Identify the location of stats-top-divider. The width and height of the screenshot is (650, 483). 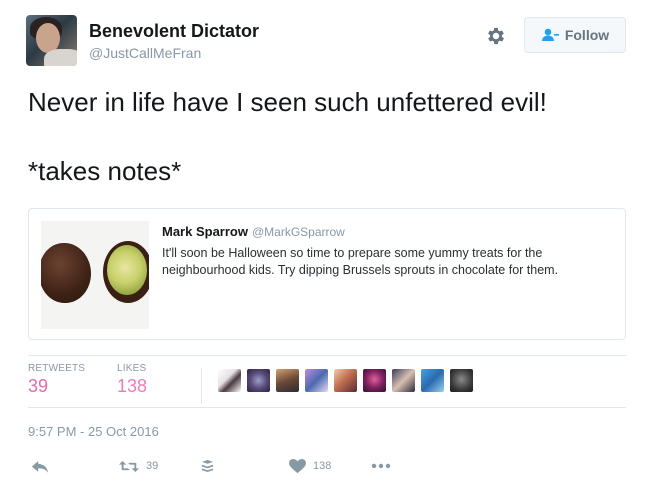
(327, 355).